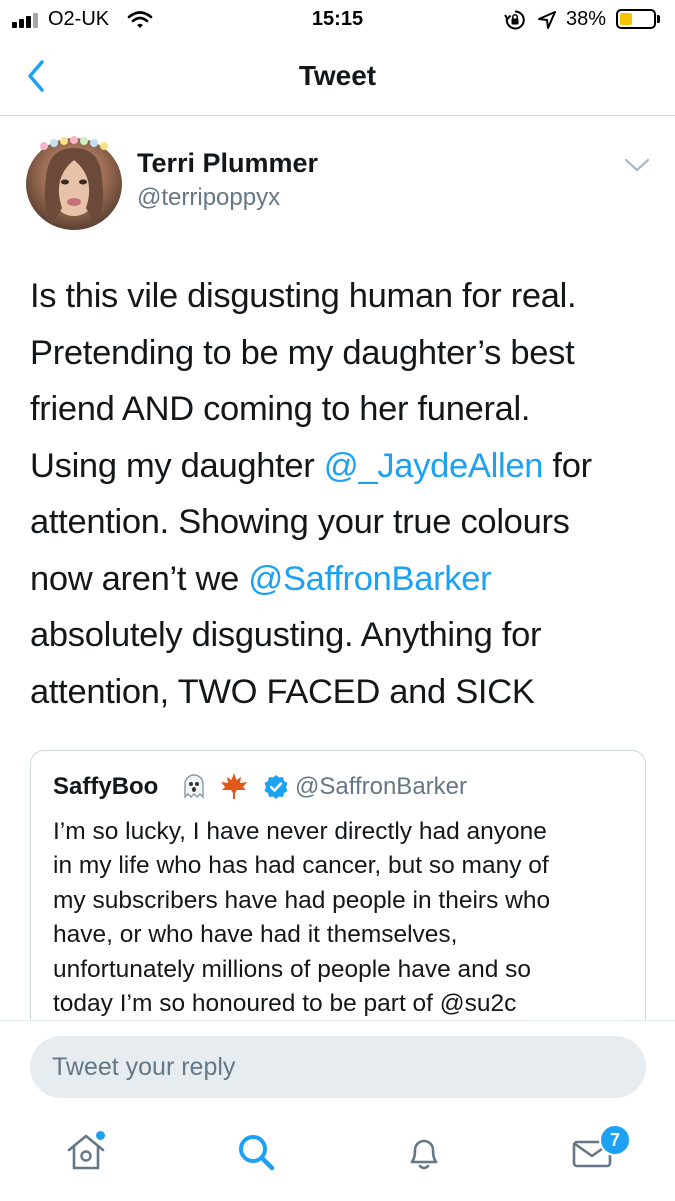 This screenshot has width=675, height=1201. I want to click on bell-icon, so click(424, 1152).